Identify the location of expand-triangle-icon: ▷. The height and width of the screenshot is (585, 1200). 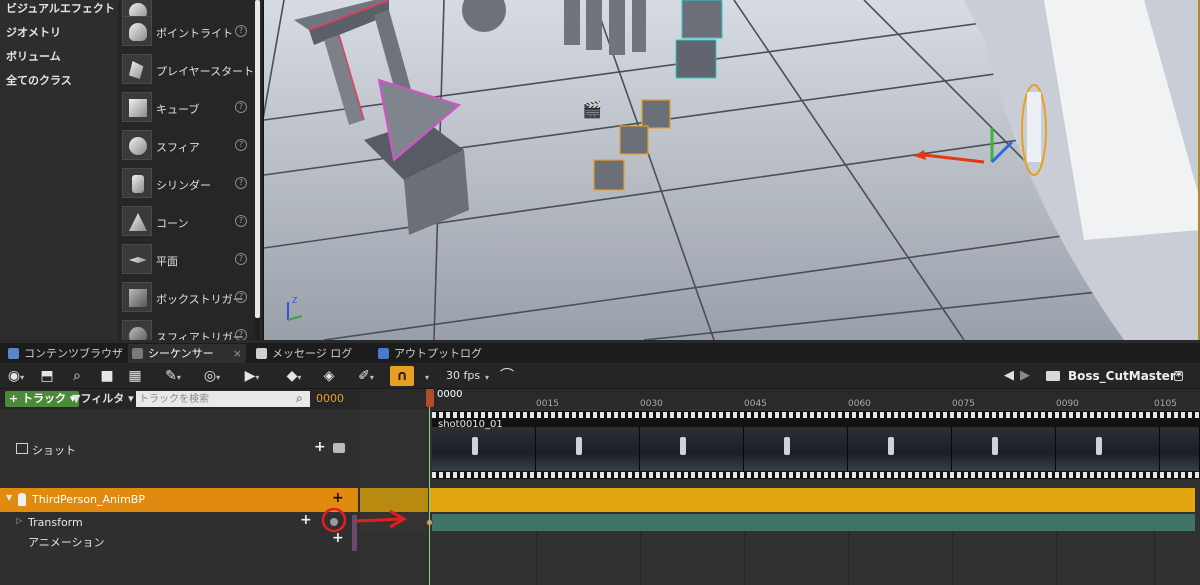
(19, 520).